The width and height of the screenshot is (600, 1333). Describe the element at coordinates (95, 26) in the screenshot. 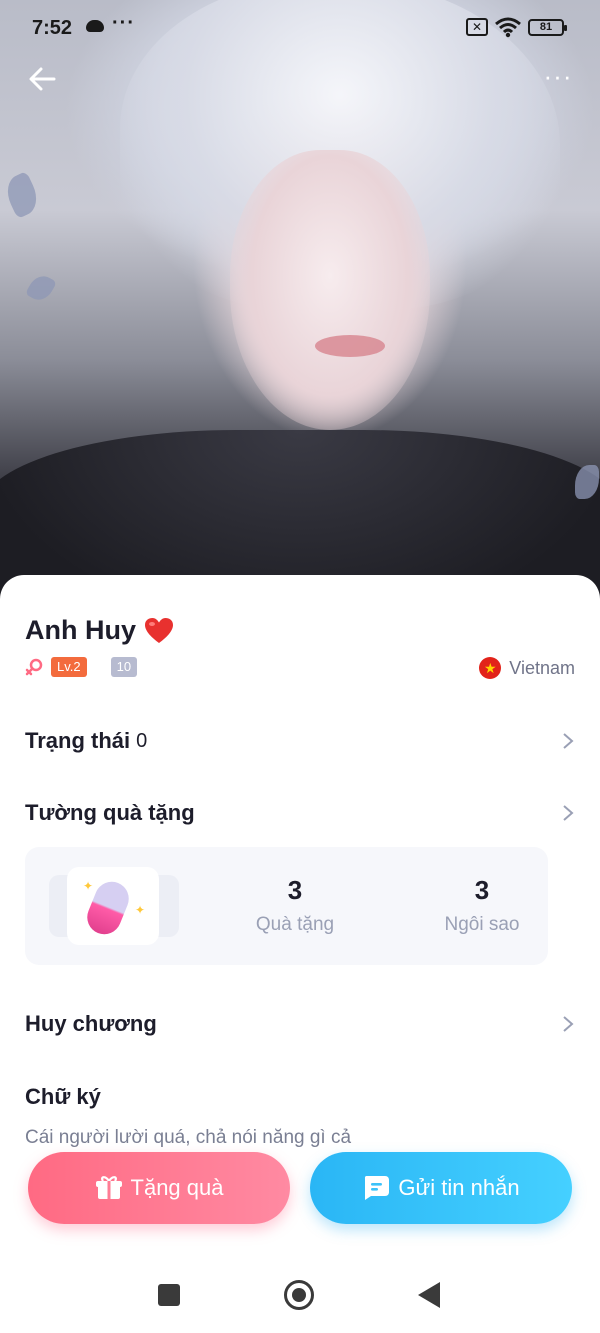

I see `cloud-icon` at that location.